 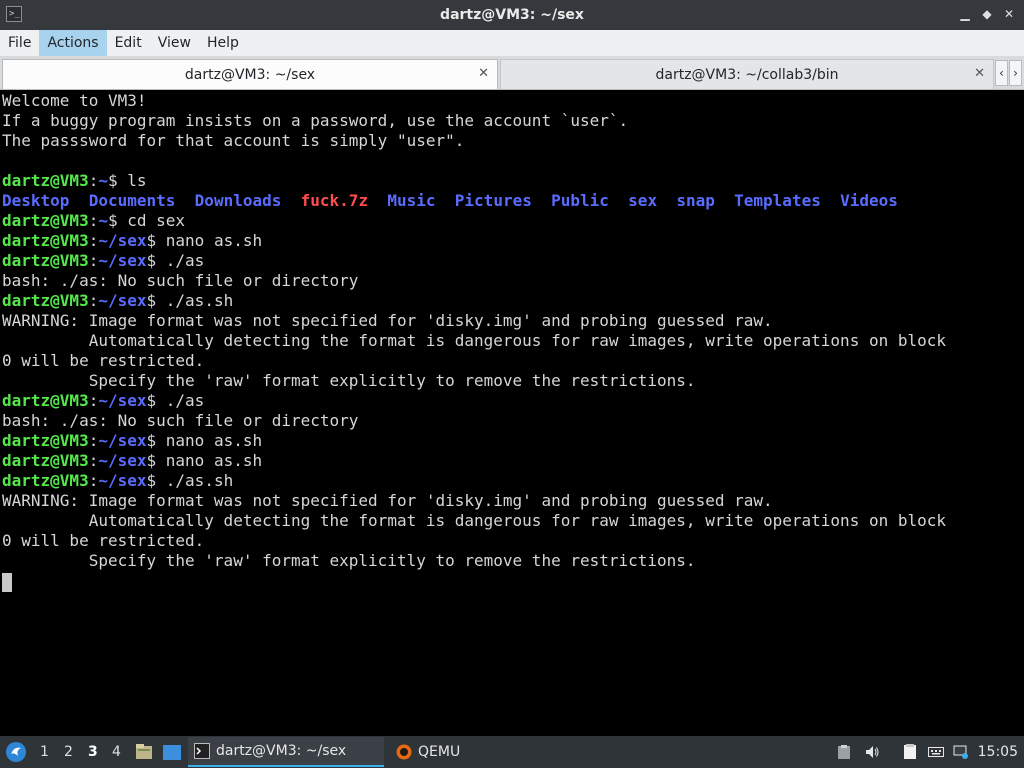 I want to click on task-qemu: QEMU, so click(x=430, y=752).